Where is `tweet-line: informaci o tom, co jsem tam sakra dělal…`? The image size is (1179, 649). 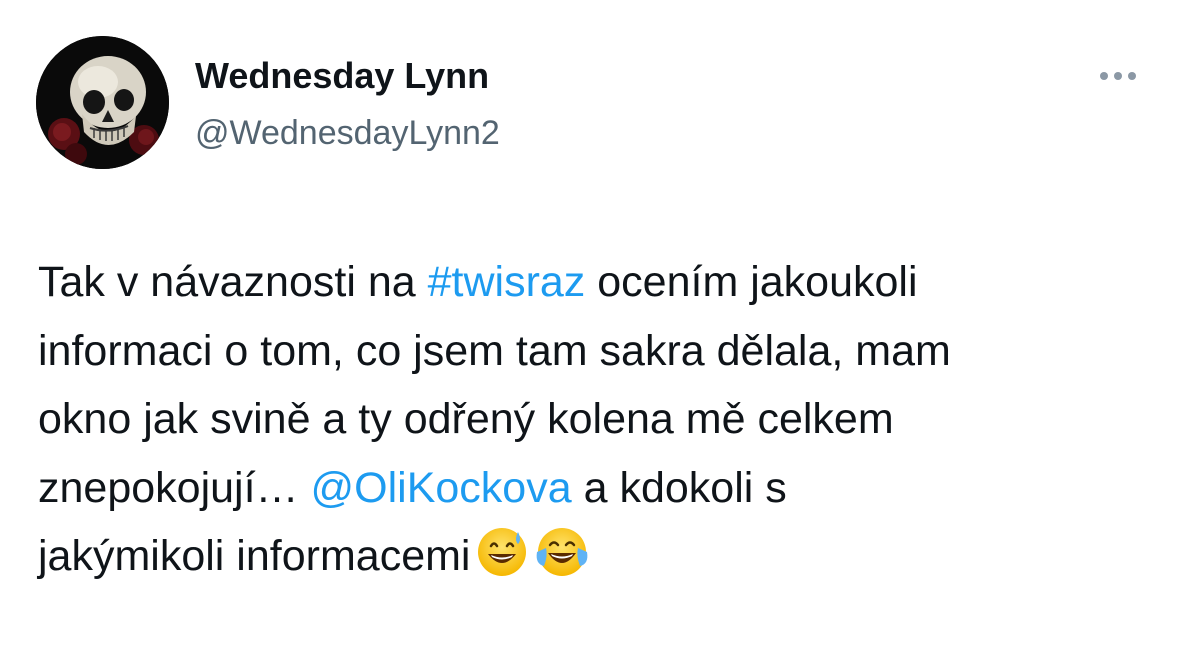 tweet-line: informaci o tom, co jsem tam sakra dělal… is located at coordinates (494, 350).